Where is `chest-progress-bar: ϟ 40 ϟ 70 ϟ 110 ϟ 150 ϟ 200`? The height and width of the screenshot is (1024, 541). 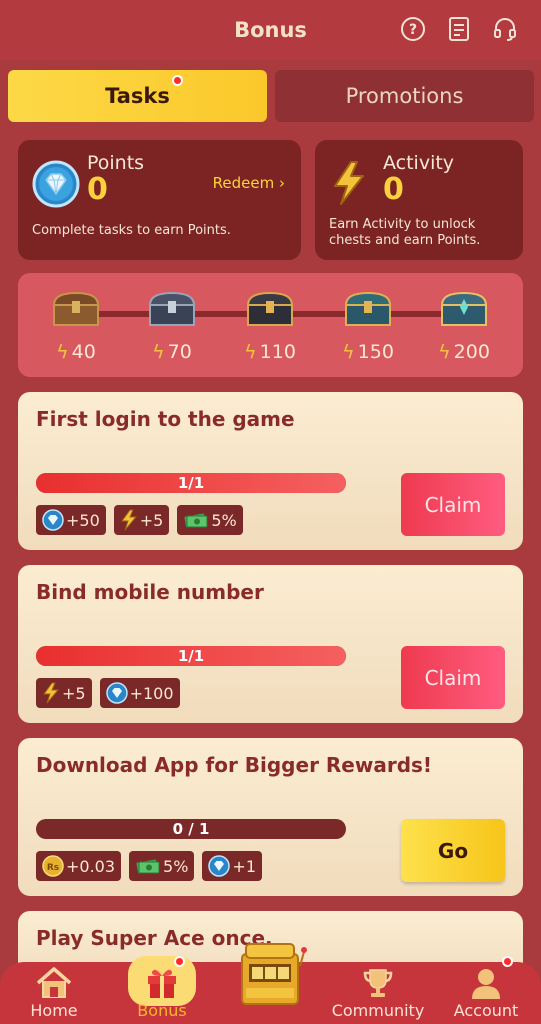
chest-progress-bar: ϟ 40 ϟ 70 ϟ 110 ϟ 150 ϟ 200 is located at coordinates (270, 325).